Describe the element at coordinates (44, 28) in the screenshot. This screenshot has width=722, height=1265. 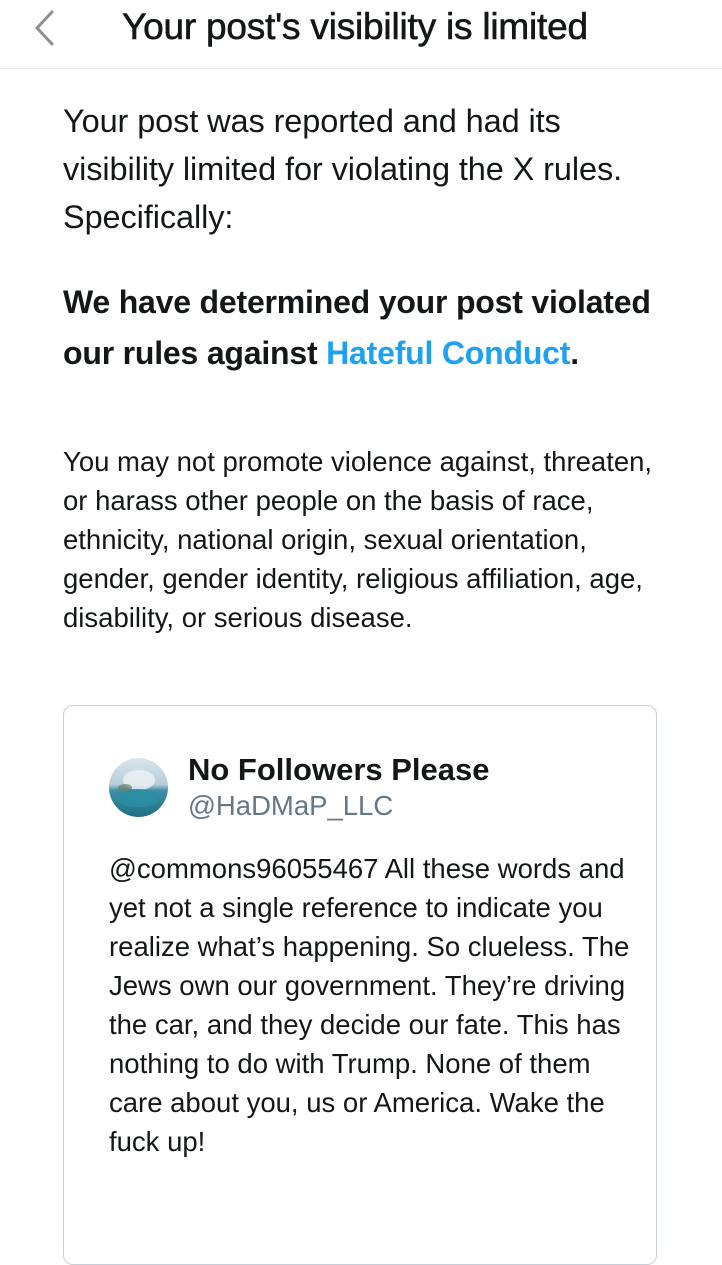
I see `chevron-left-icon` at that location.